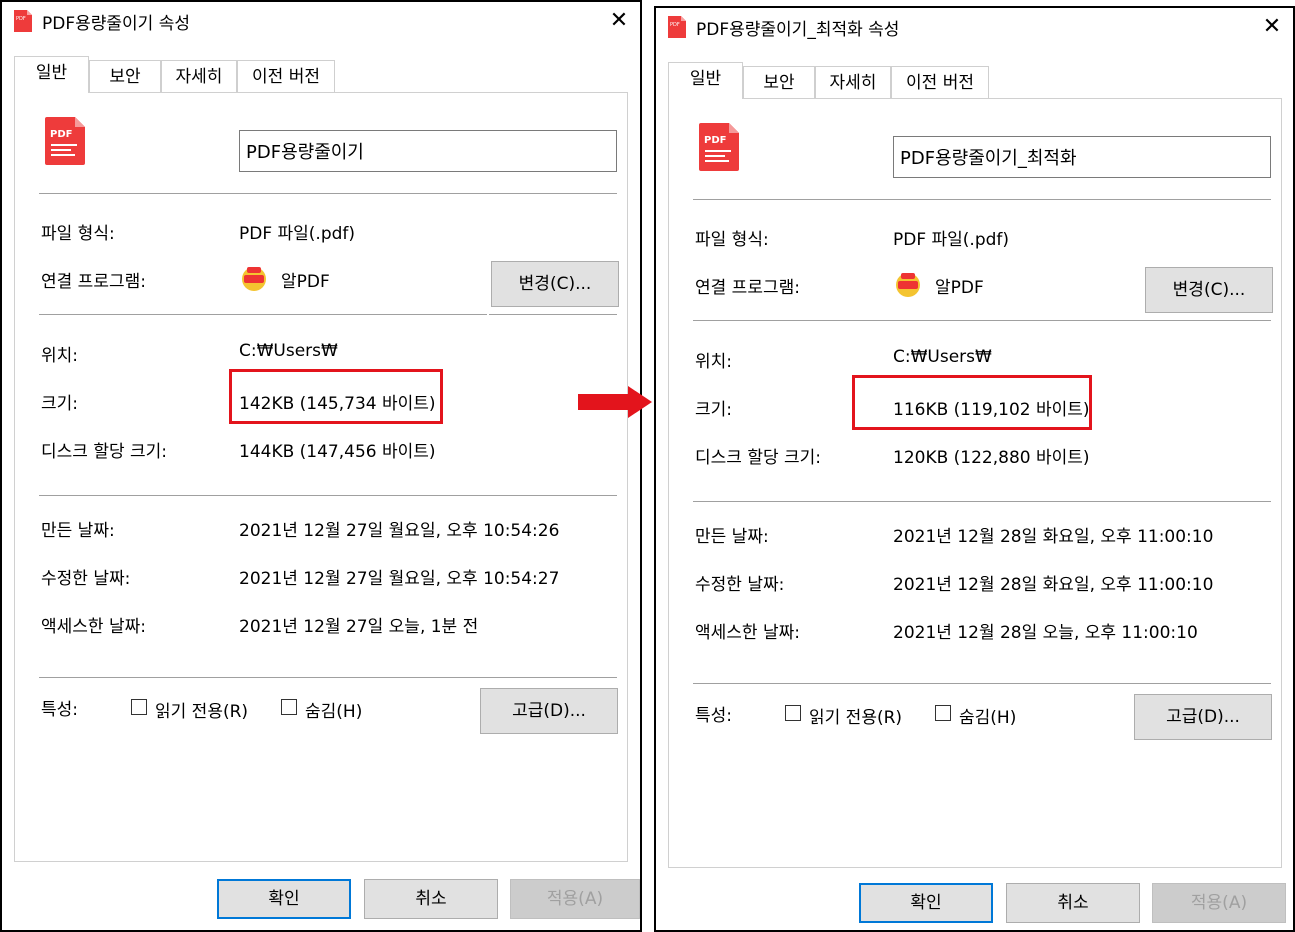 This screenshot has width=1295, height=932. I want to click on right-arrow-icon, so click(615, 402).